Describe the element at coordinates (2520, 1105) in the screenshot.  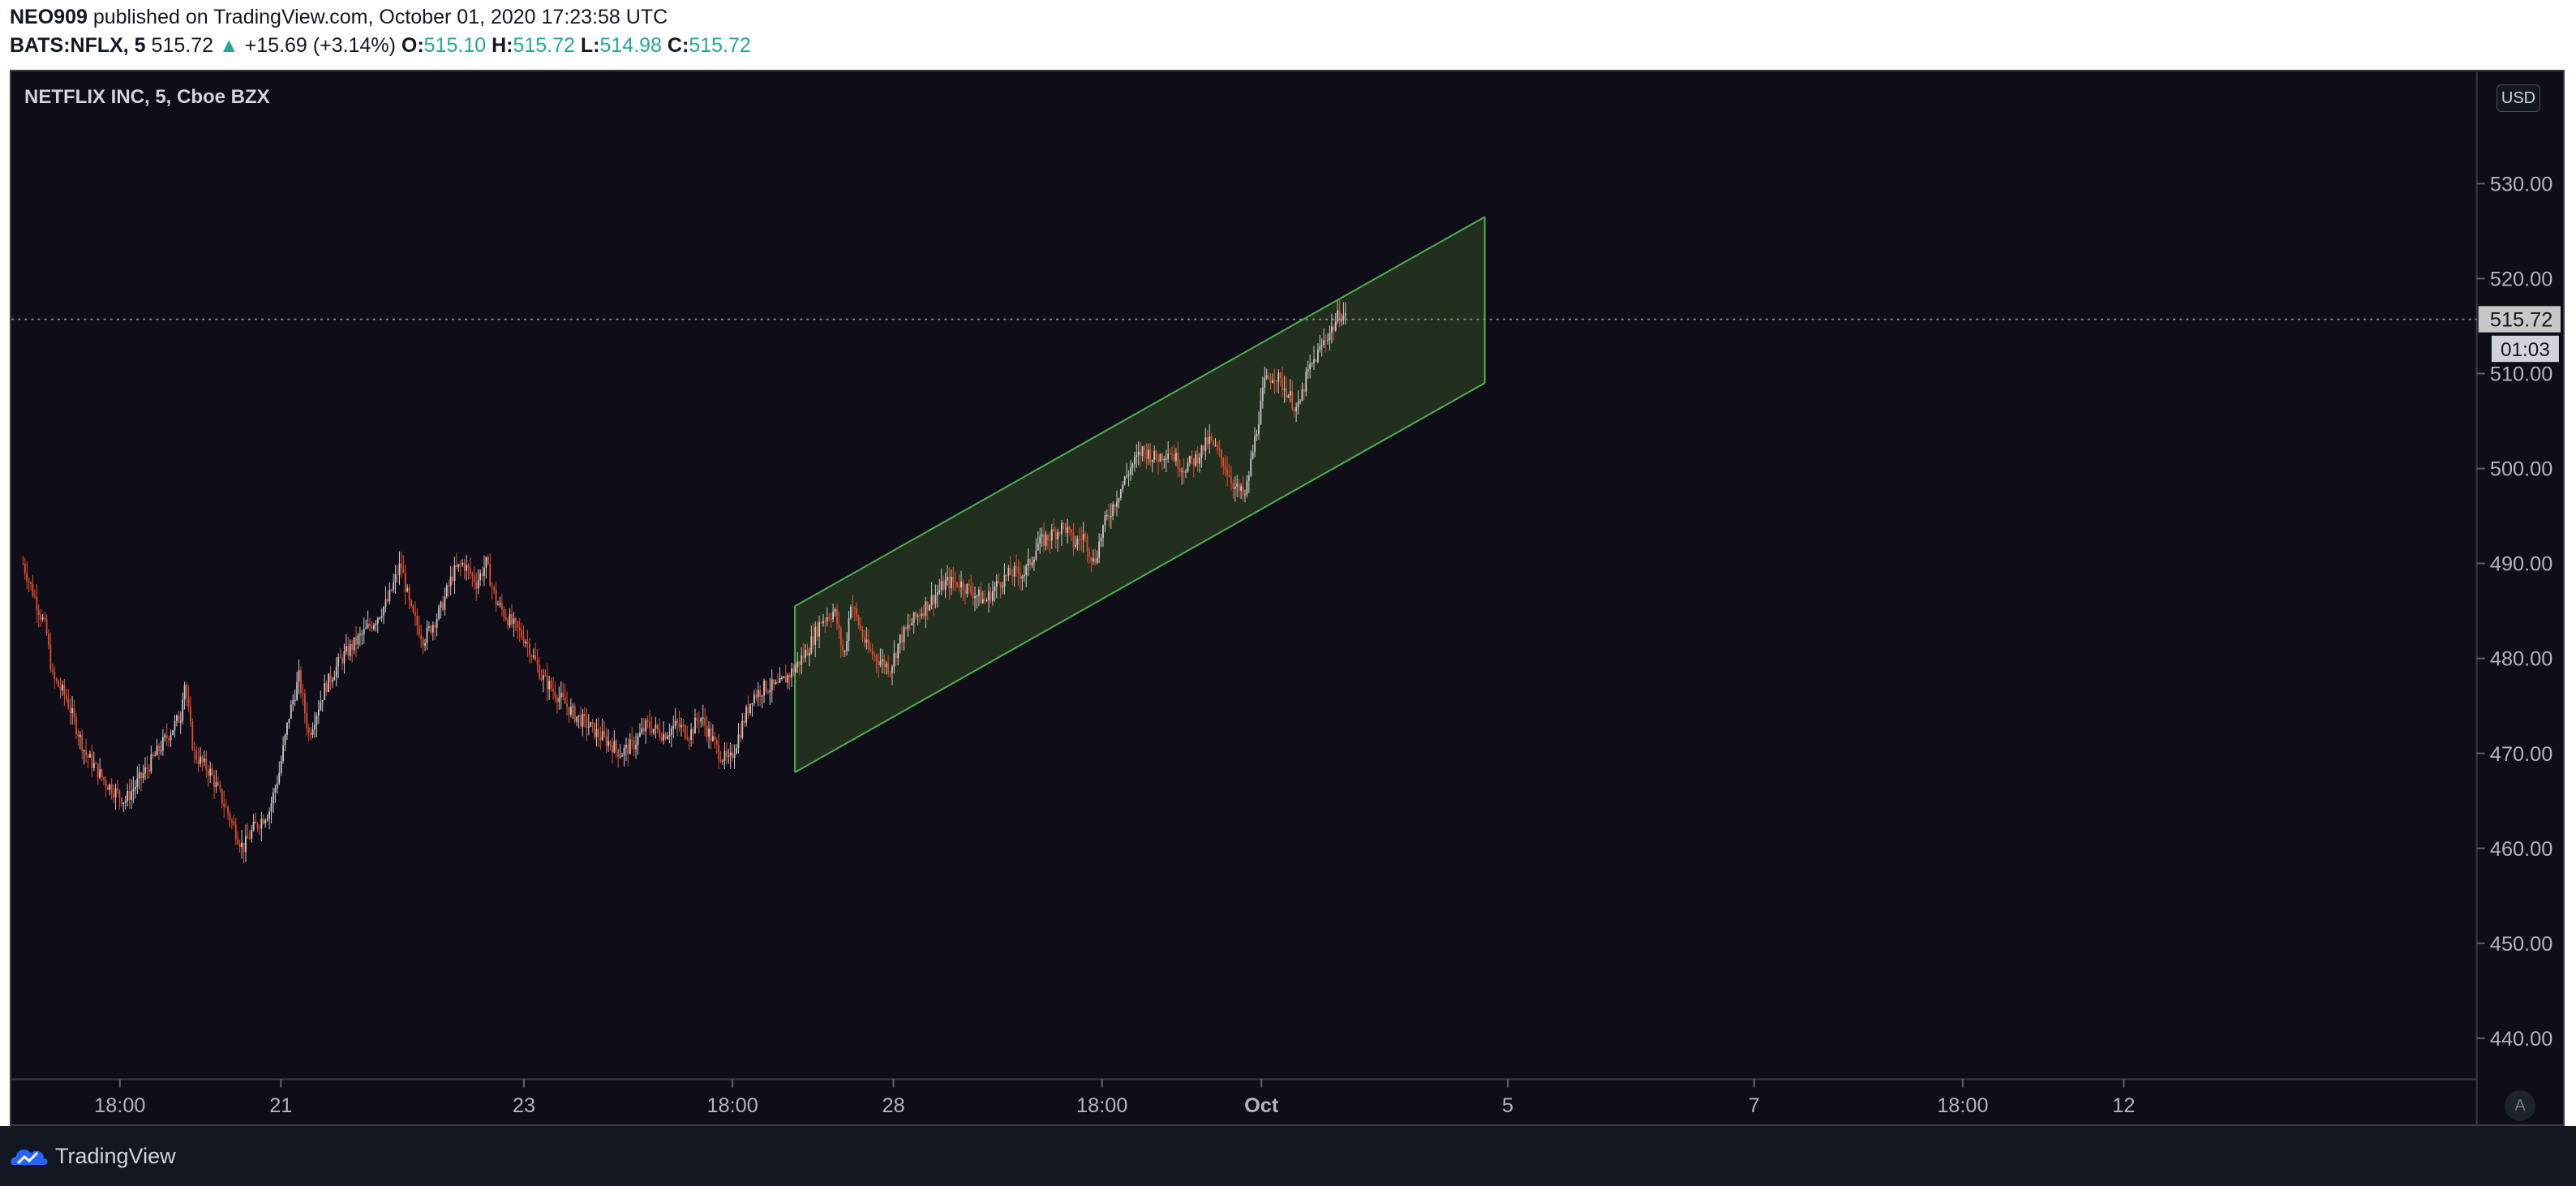
I see `auto-scale-button: A` at that location.